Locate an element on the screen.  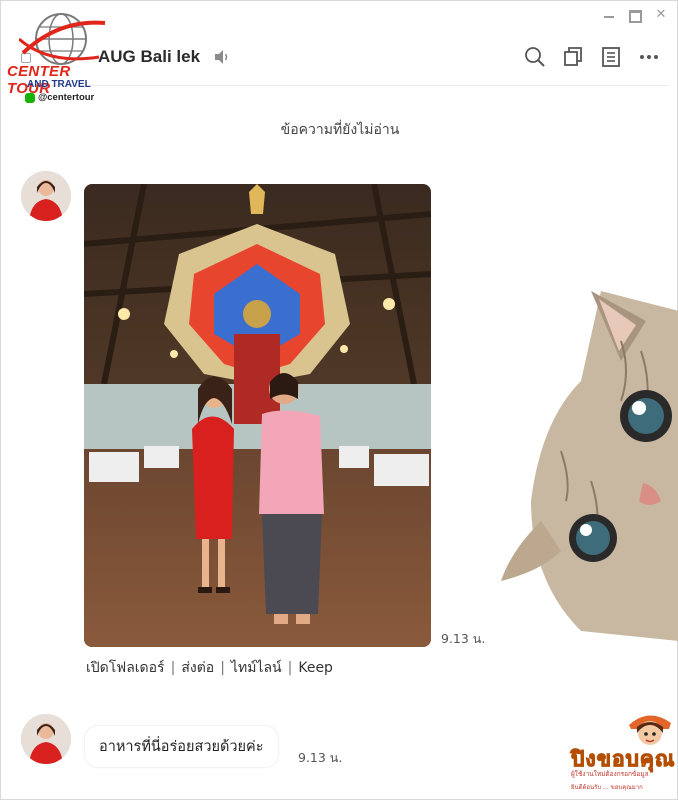
speaker-icon is located at coordinates (222, 59).